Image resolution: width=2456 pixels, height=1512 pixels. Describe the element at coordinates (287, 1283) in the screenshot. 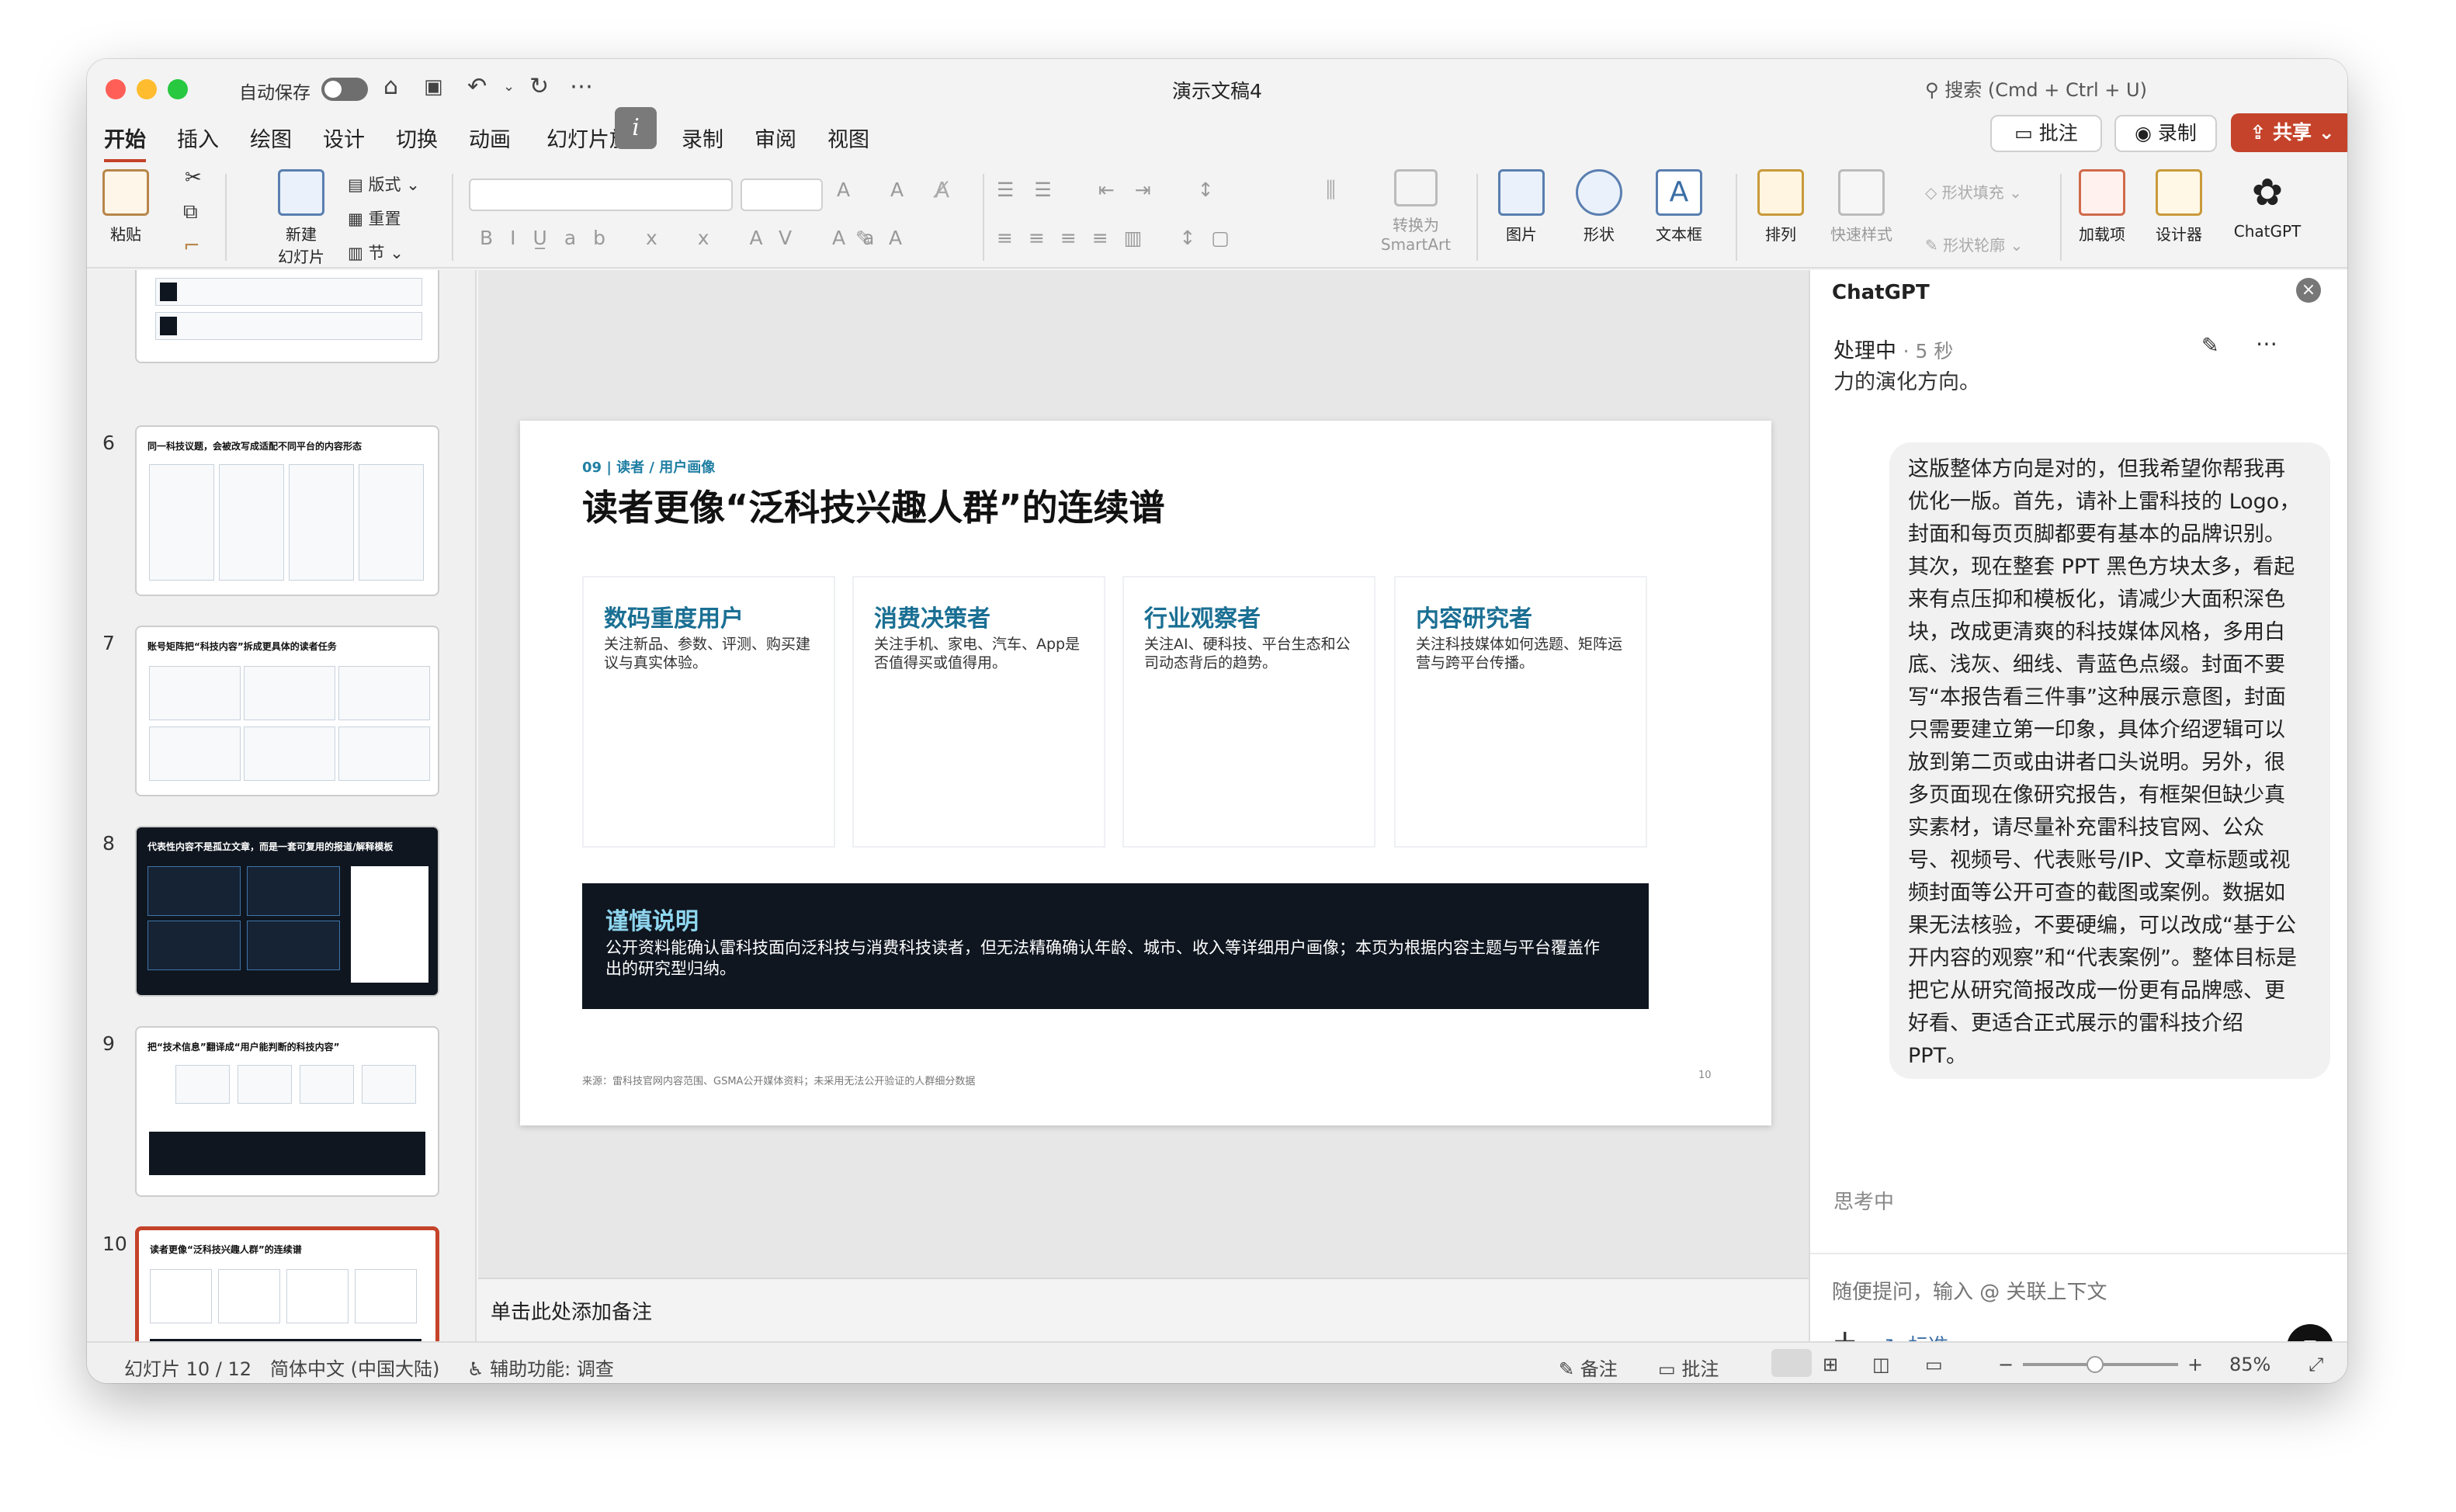

I see `slide-thumbnail-selected: 读者更像“泛科技兴趣人群”的连续谱` at that location.